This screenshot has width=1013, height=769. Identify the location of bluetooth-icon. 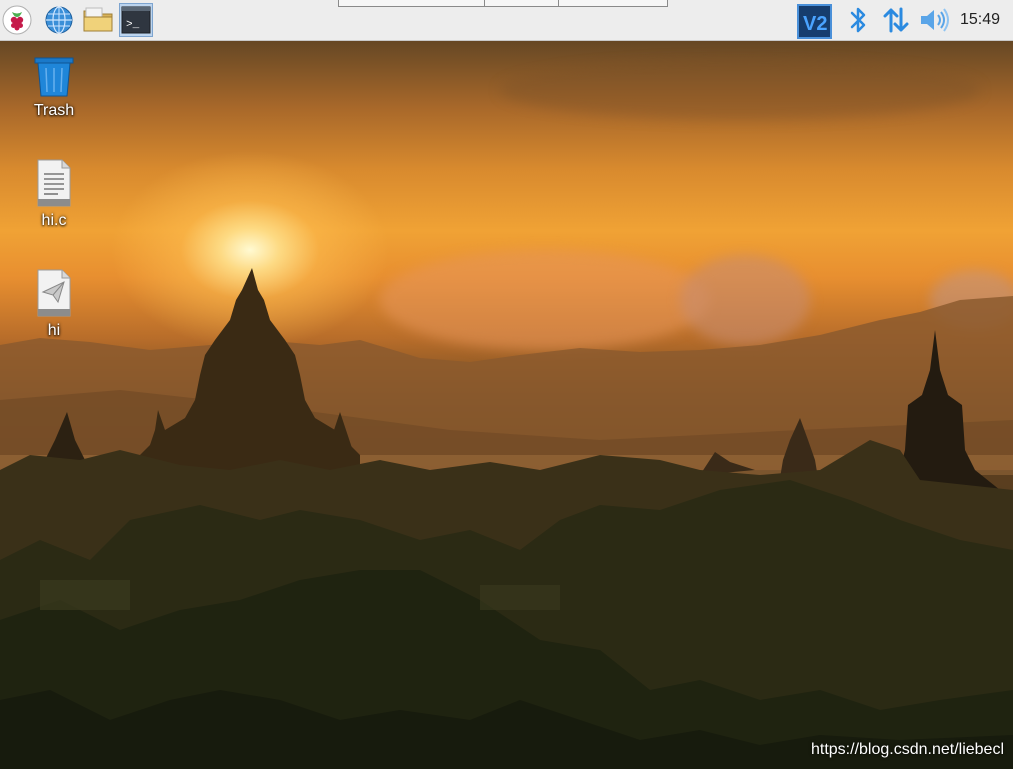
(858, 20).